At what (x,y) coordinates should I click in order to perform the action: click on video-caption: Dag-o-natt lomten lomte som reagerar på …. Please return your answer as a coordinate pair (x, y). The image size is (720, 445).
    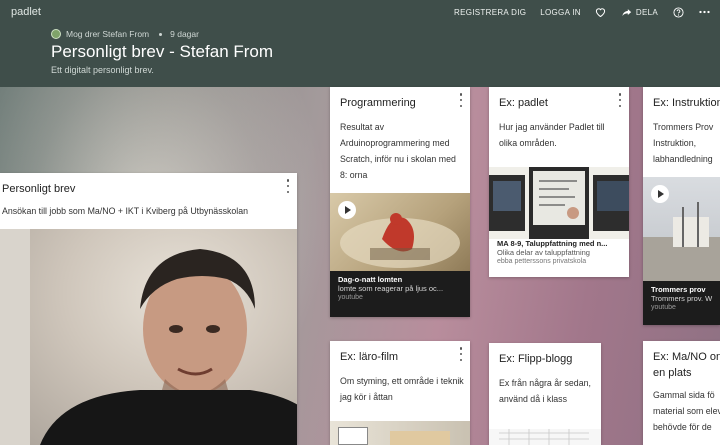
    Looking at the image, I should click on (400, 294).